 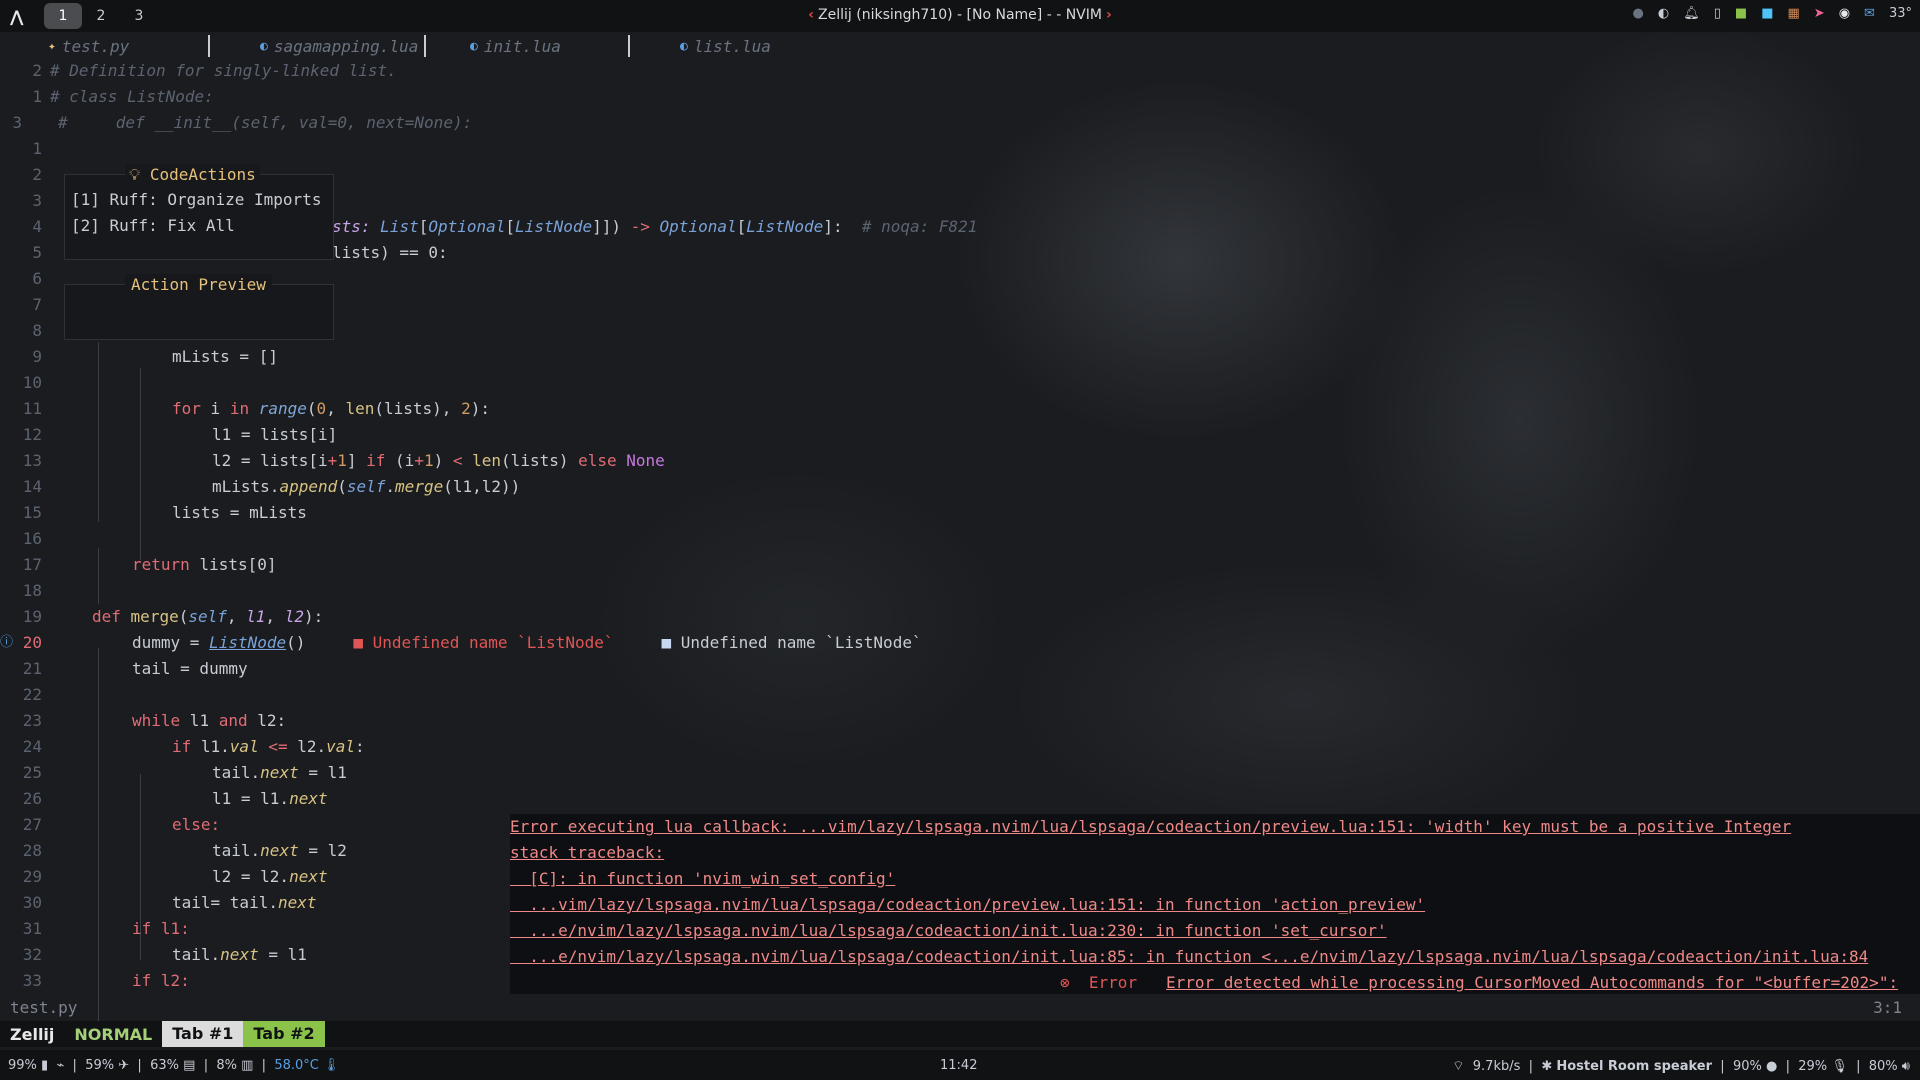 I want to click on info-sign-icon: ⓘ, so click(x=7, y=642).